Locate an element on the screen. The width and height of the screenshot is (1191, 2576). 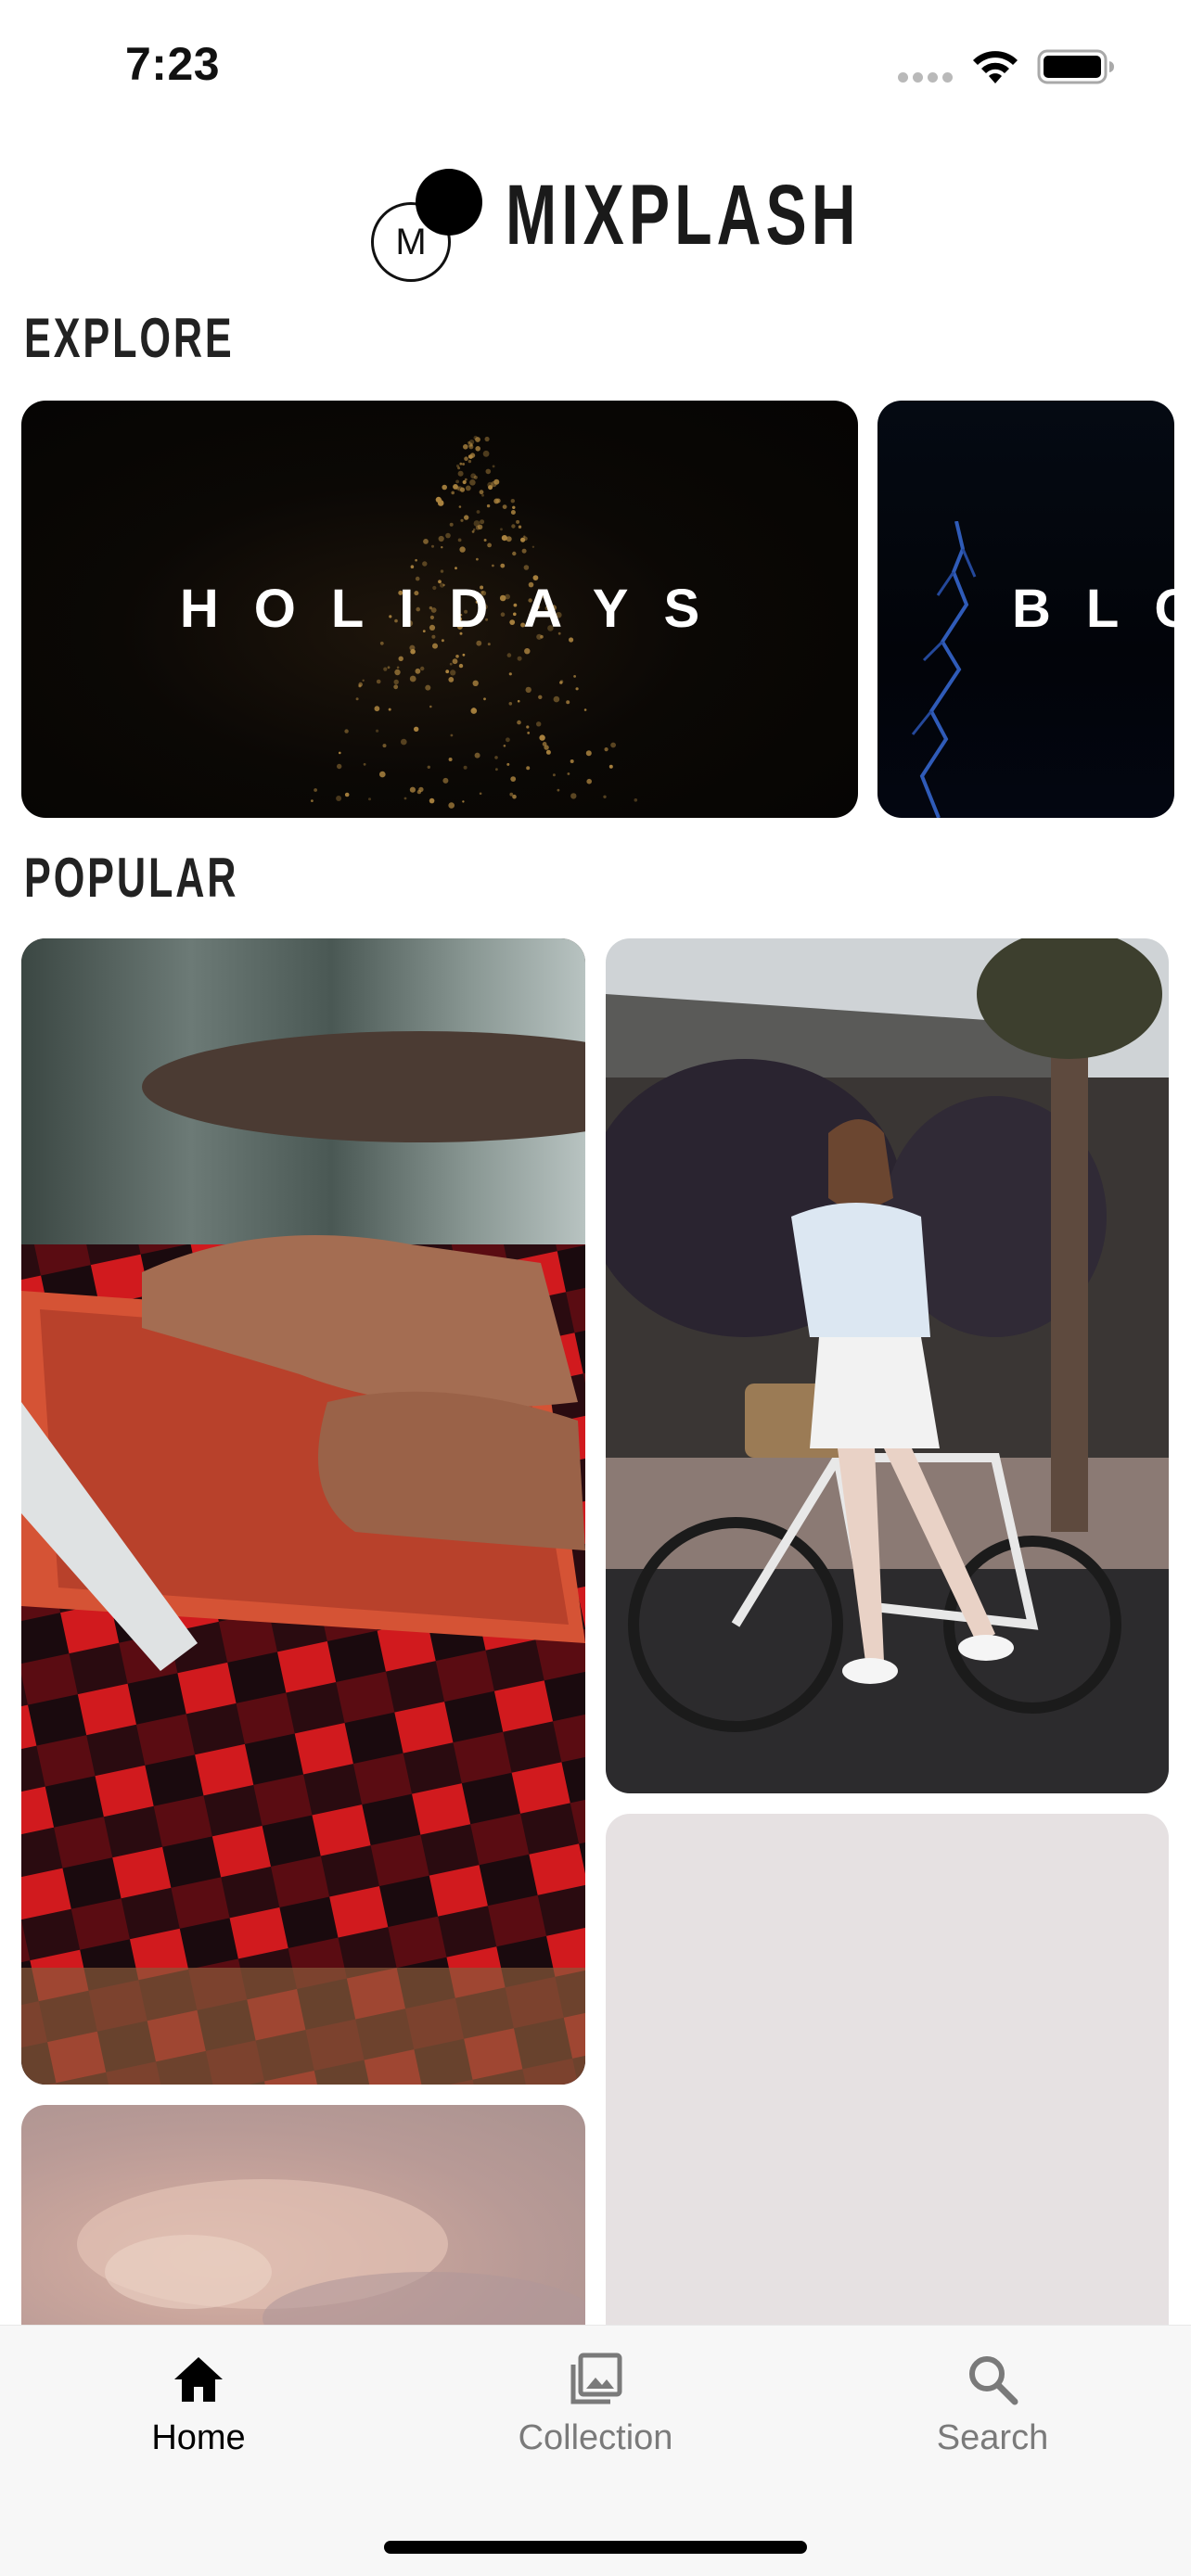
home-icon is located at coordinates (198, 2379).